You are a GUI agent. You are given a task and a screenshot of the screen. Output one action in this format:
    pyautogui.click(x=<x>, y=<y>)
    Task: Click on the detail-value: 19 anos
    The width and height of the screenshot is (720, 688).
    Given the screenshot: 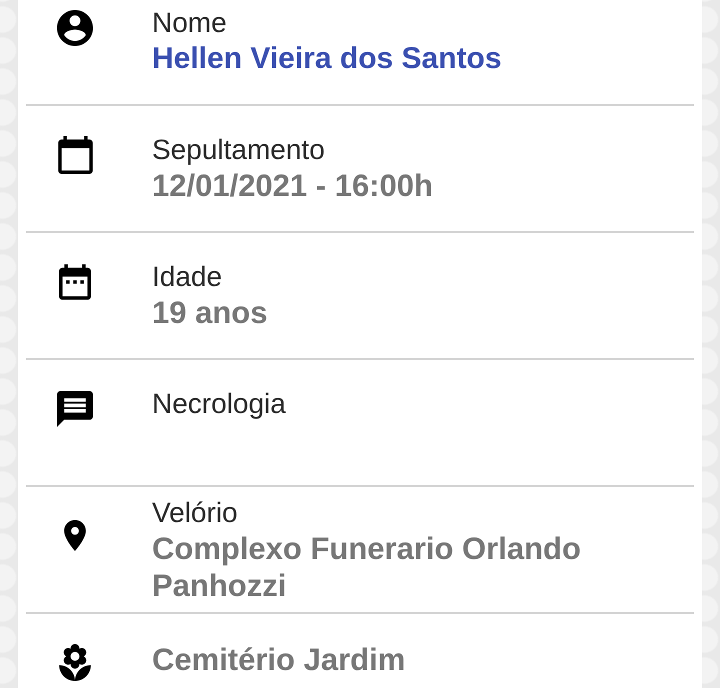 What is the action you would take?
    pyautogui.click(x=210, y=312)
    